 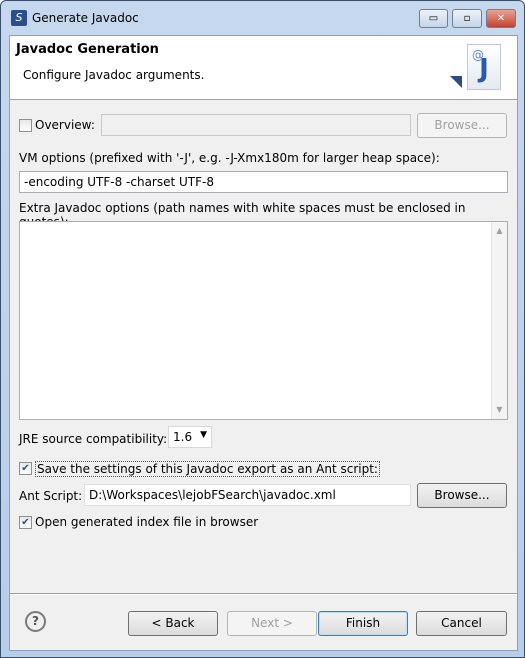 What do you see at coordinates (263, 182) in the screenshot?
I see `vm-options-input: -encoding UTF-8 -charset UTF-8` at bounding box center [263, 182].